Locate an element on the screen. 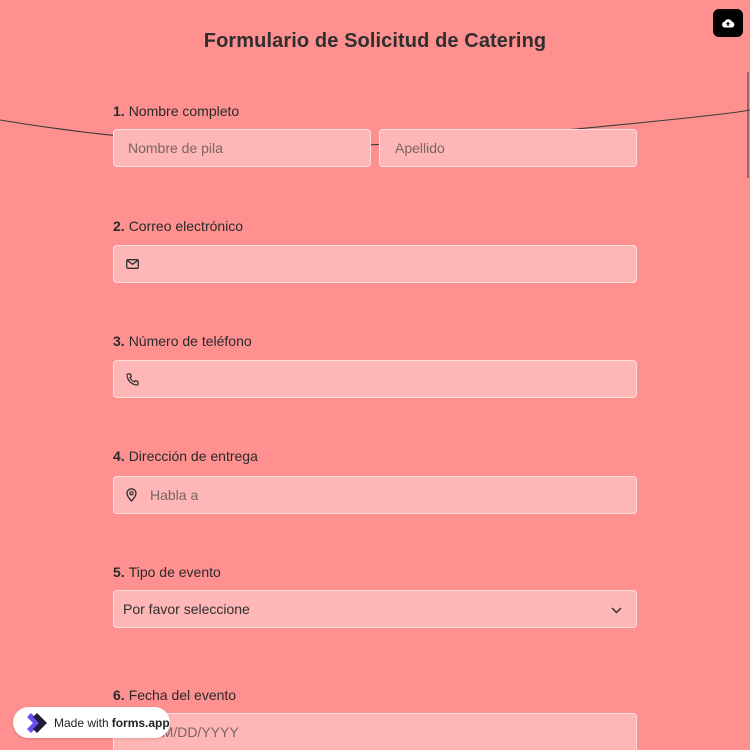 The width and height of the screenshot is (750, 750). phone-icon is located at coordinates (132, 379).